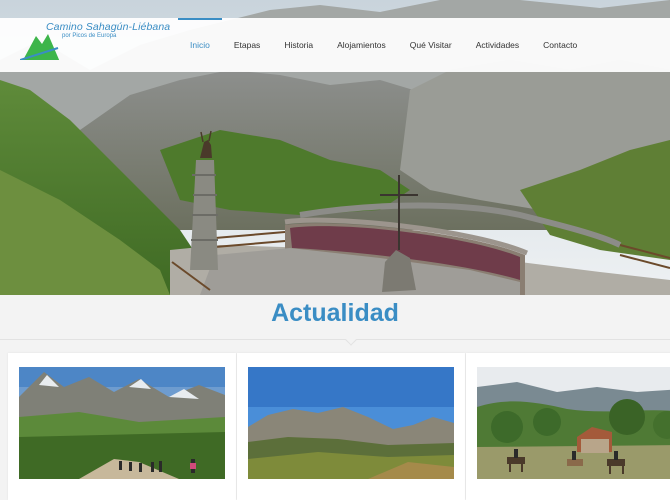  Describe the element at coordinates (89, 36) in the screenshot. I see `logo-subtitle: por Picos de Europa` at that location.